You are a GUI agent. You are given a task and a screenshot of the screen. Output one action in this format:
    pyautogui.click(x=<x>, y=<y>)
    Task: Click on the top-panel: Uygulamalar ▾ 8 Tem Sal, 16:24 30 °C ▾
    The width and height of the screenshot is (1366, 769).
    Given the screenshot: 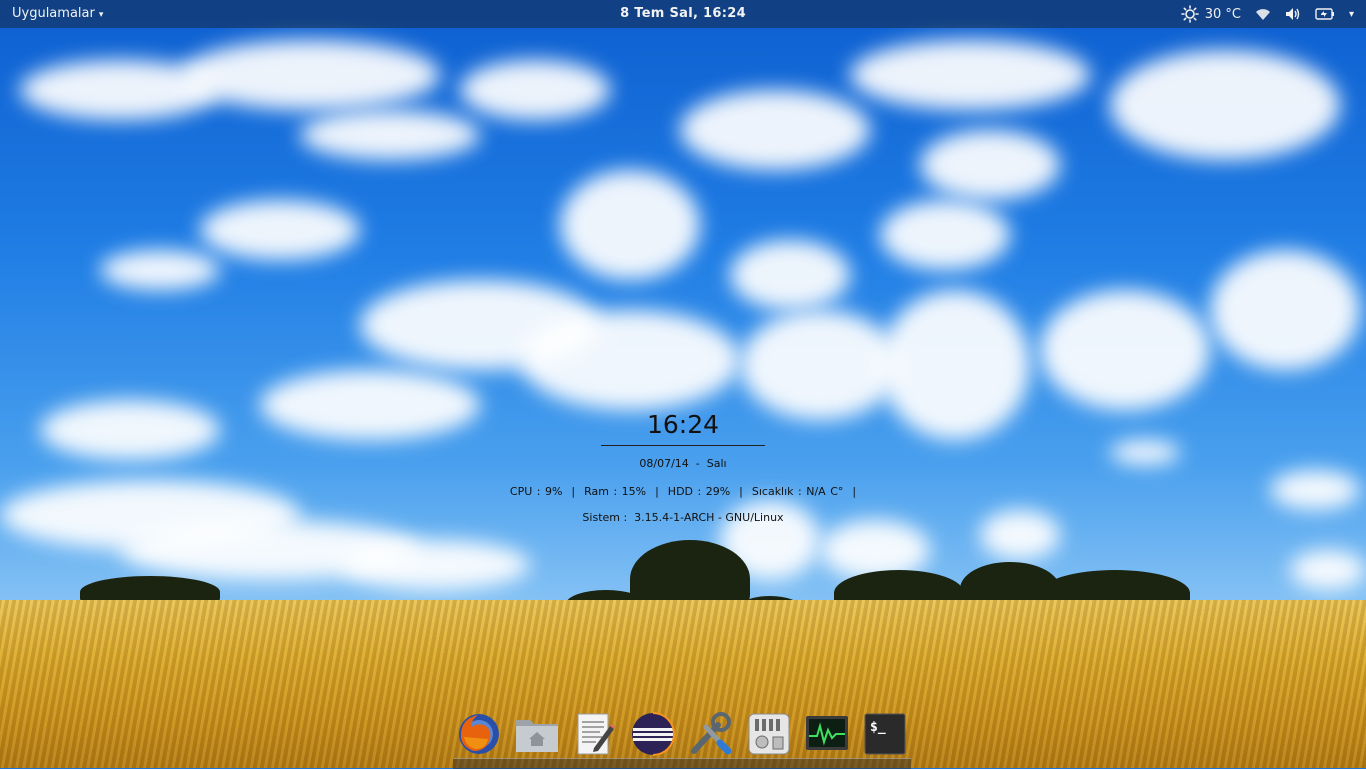 What is the action you would take?
    pyautogui.click(x=683, y=14)
    